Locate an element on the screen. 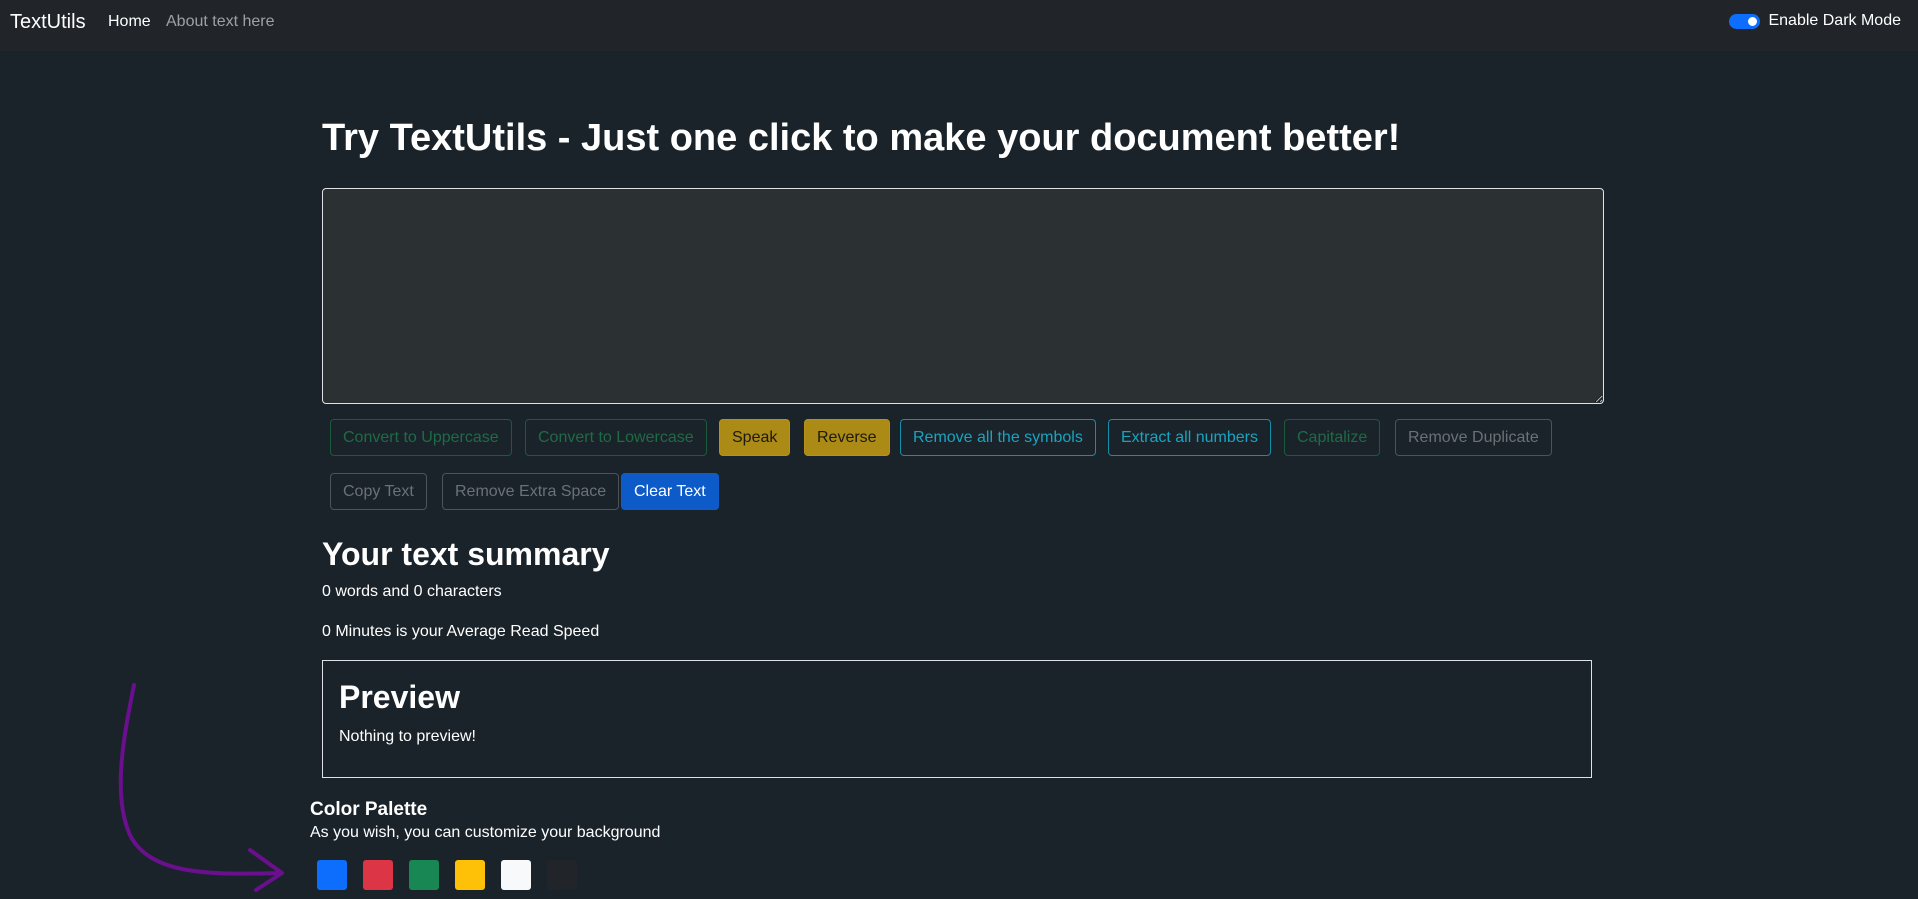 This screenshot has height=899, width=1918. clear-text-button: Clear Text is located at coordinates (670, 491).